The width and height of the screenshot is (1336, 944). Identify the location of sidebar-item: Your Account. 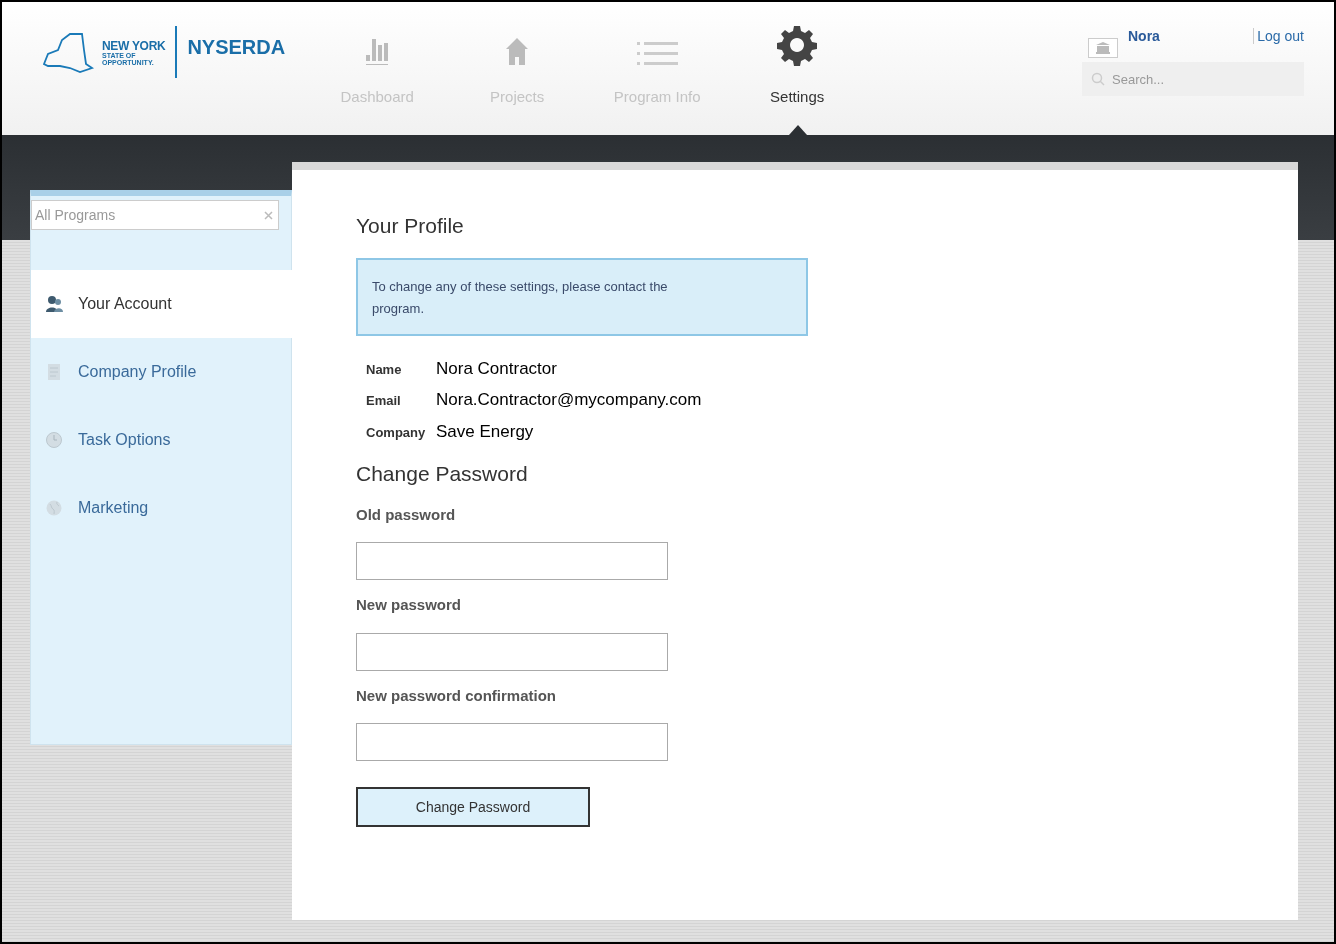
(161, 304).